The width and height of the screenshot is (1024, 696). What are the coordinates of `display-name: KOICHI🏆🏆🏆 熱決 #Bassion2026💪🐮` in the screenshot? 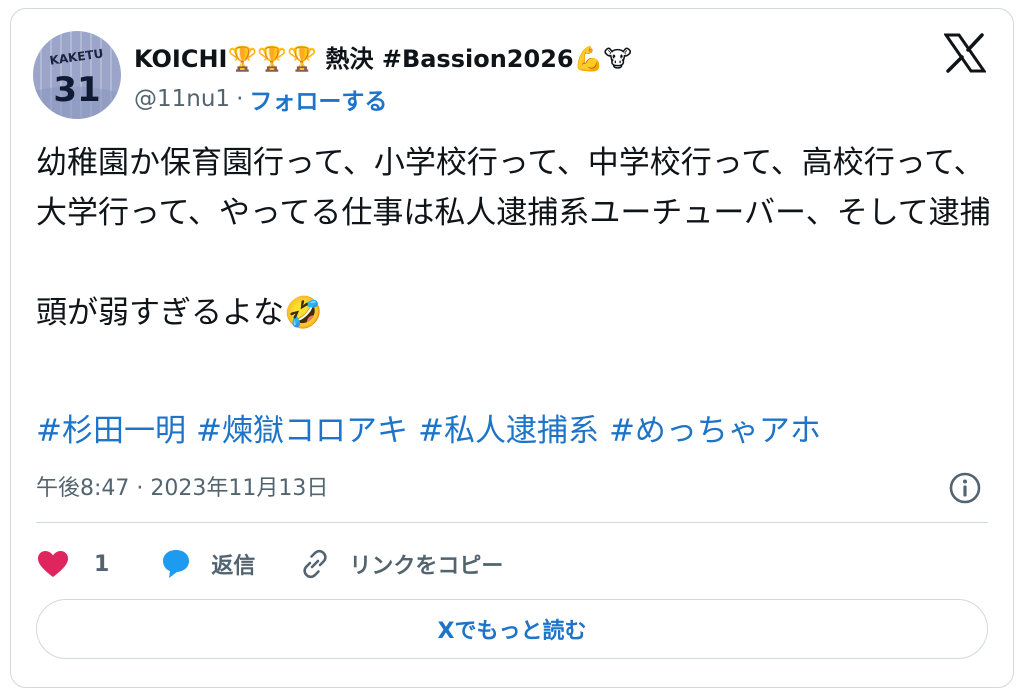 It's located at (383, 56).